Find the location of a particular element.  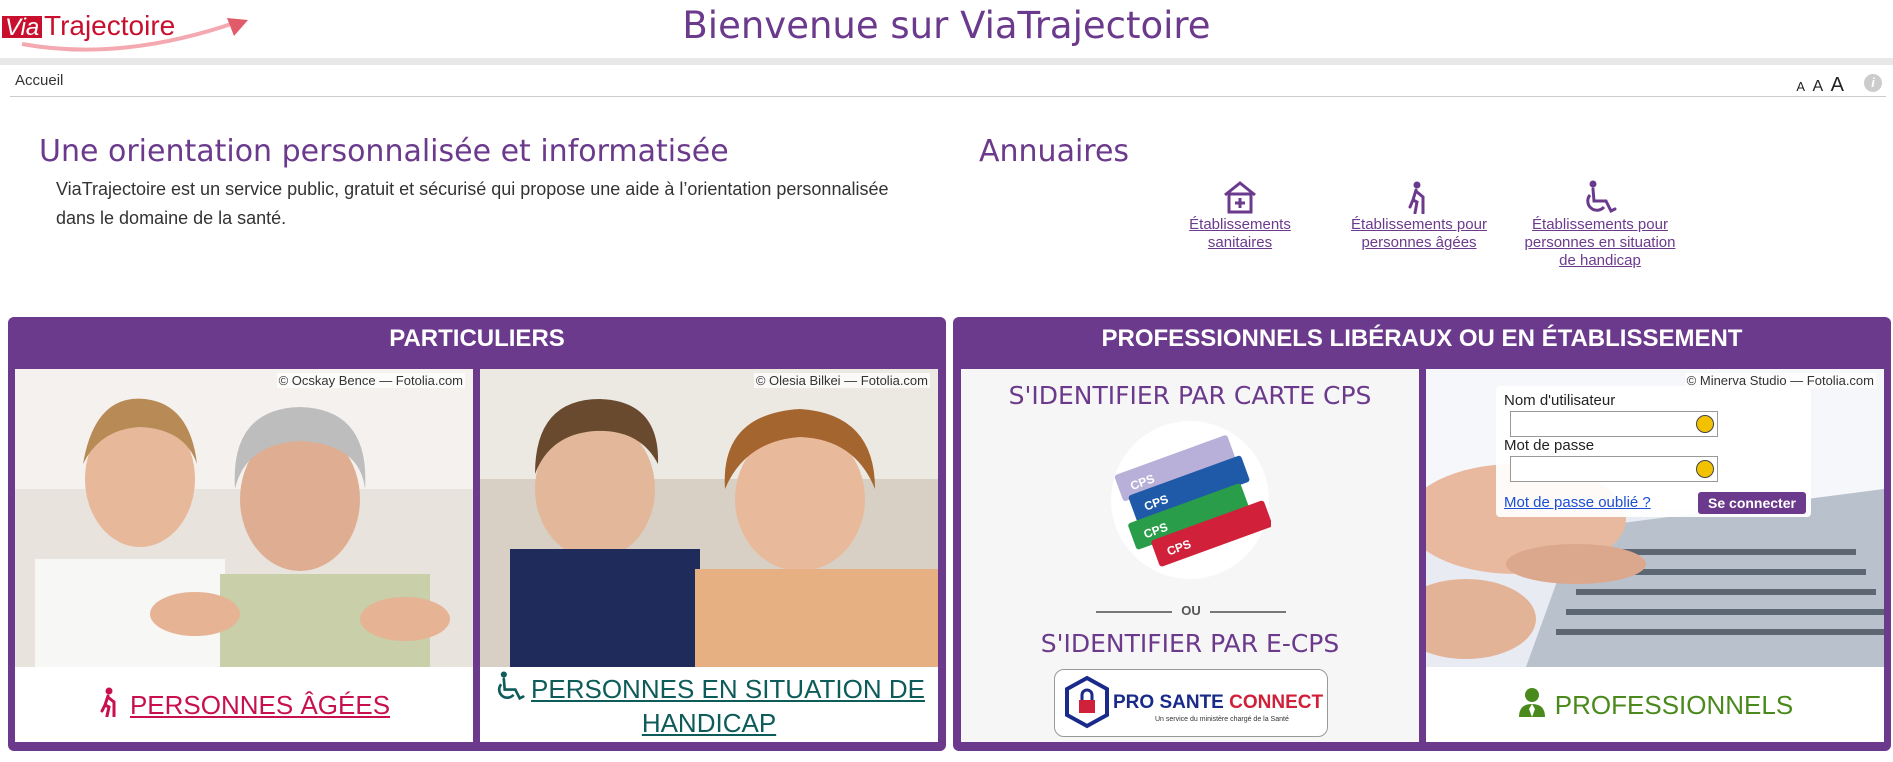

handicap-link-row: PERSONNES EN SITUATION DE HANDICAP is located at coordinates (709, 705).